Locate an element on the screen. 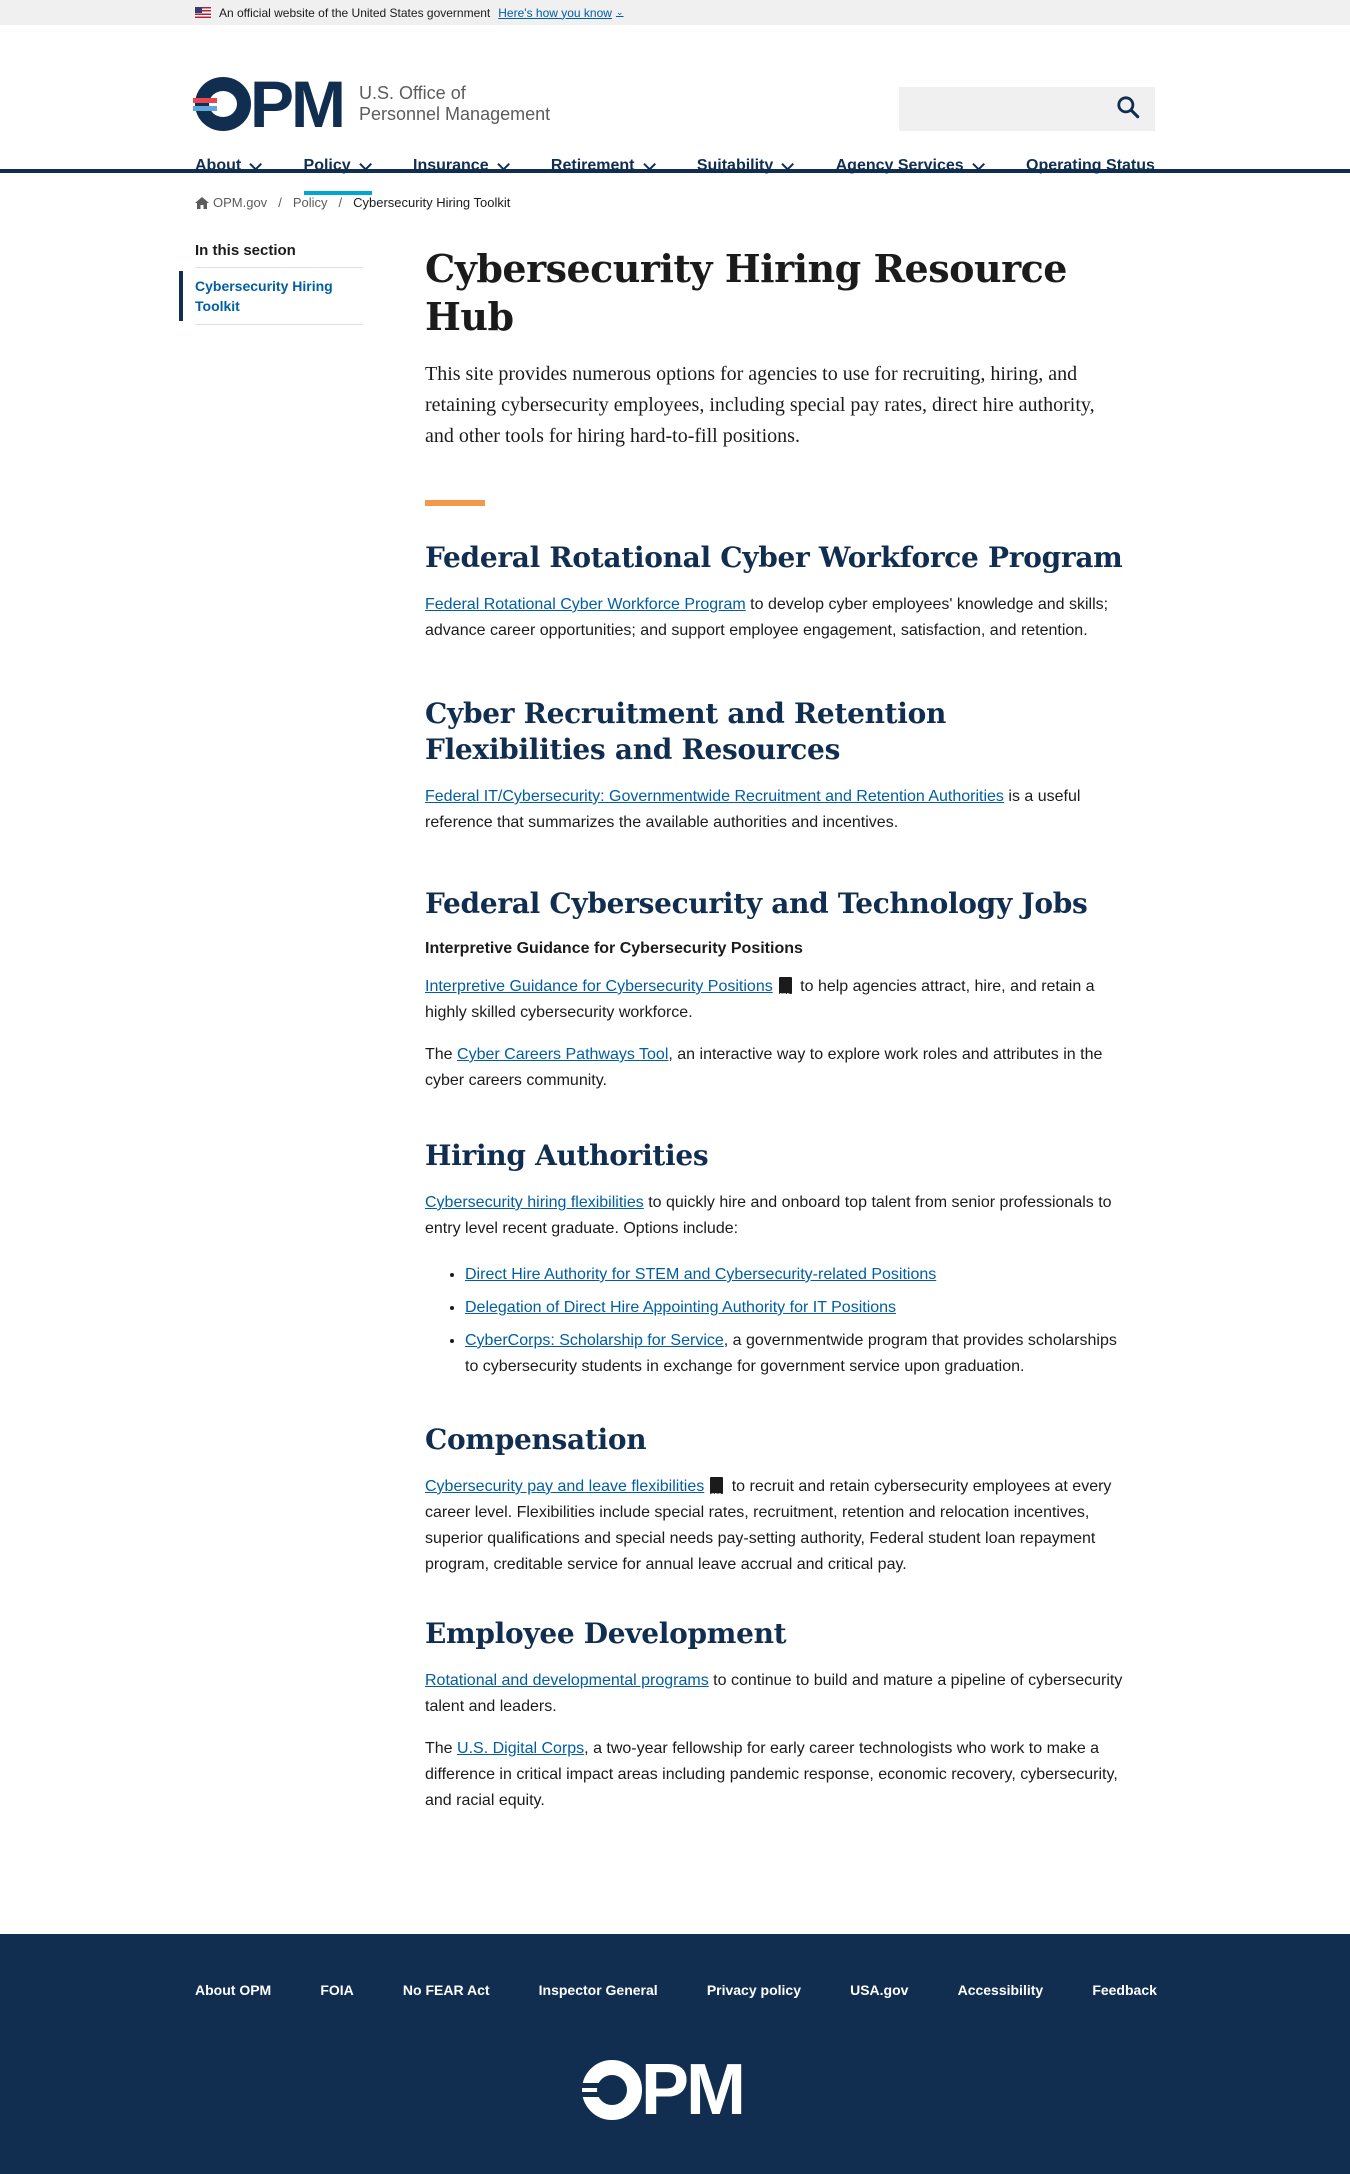 The height and width of the screenshot is (2174, 1350). search-button is located at coordinates (1130, 109).